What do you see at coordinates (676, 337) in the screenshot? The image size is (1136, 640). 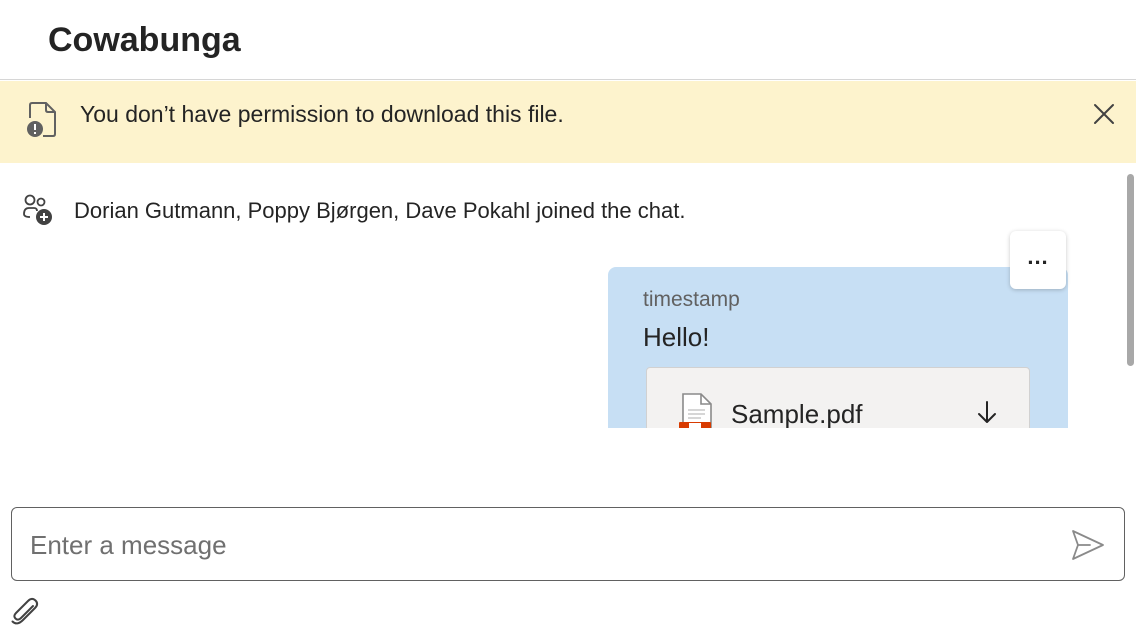 I see `message-text: Hello!` at bounding box center [676, 337].